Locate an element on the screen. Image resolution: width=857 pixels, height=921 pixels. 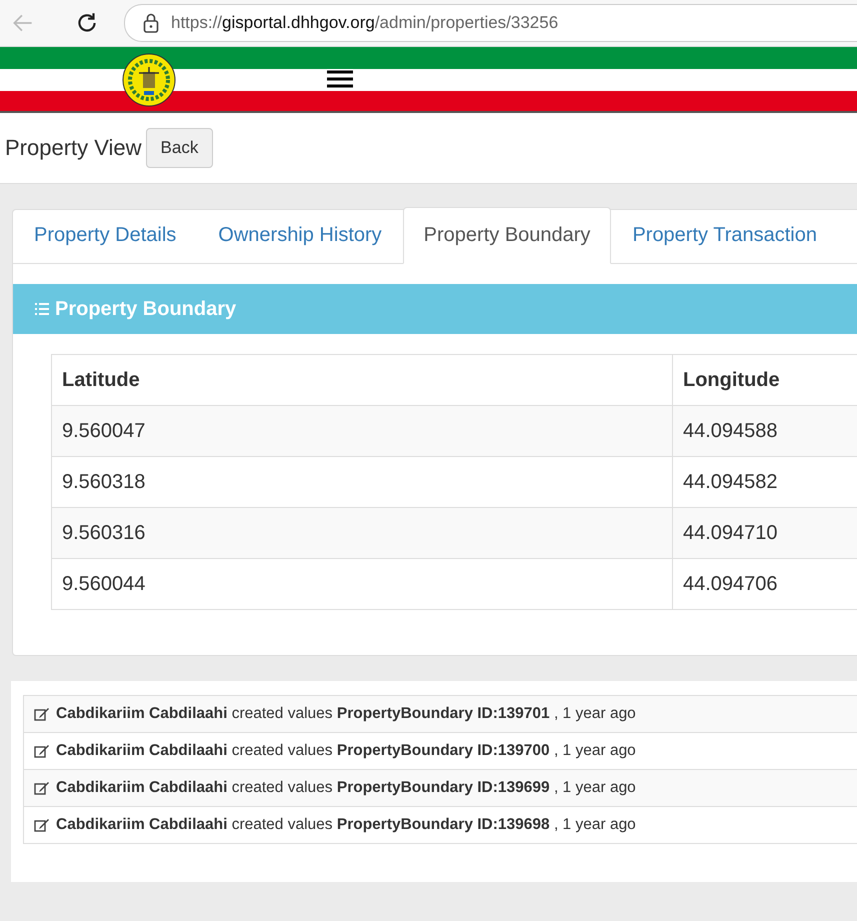
log-entry-text: Cabdikariim Cabdilaahi created values PropertyBoundary ID:139701 , 1 year ago is located at coordinates (346, 714).